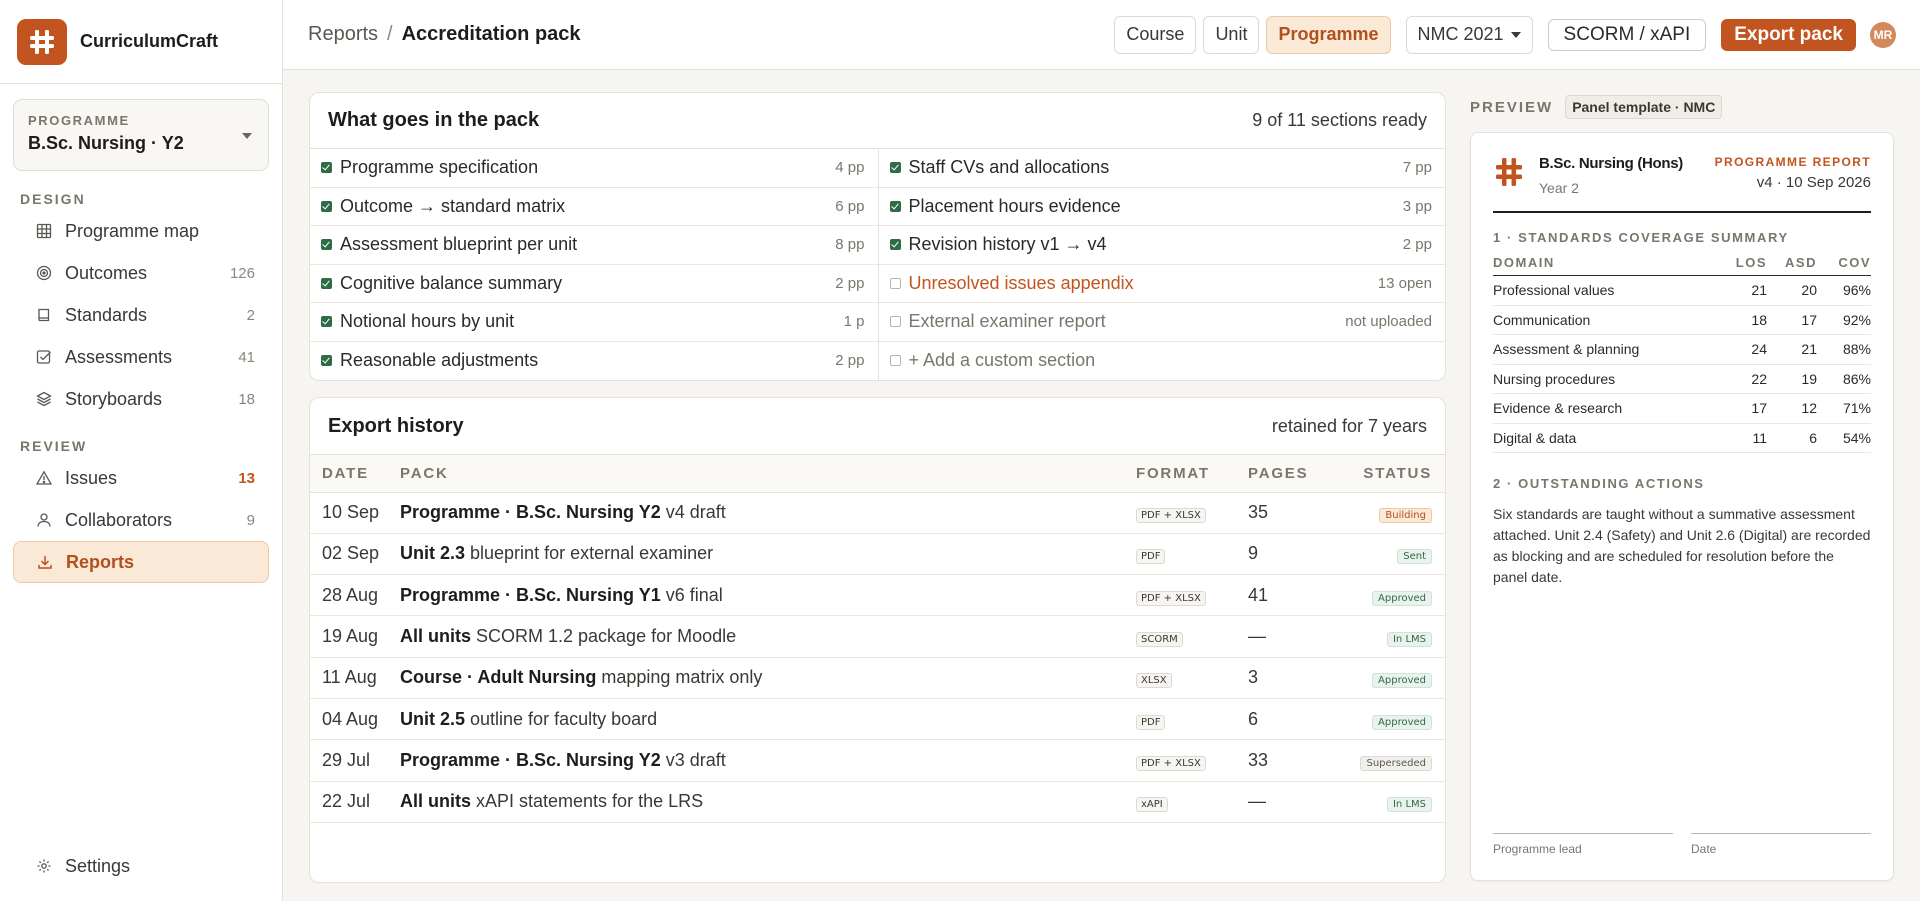 The image size is (1920, 901). Describe the element at coordinates (444, 34) in the screenshot. I see `breadcrumb: Reports / Accreditation pack` at that location.